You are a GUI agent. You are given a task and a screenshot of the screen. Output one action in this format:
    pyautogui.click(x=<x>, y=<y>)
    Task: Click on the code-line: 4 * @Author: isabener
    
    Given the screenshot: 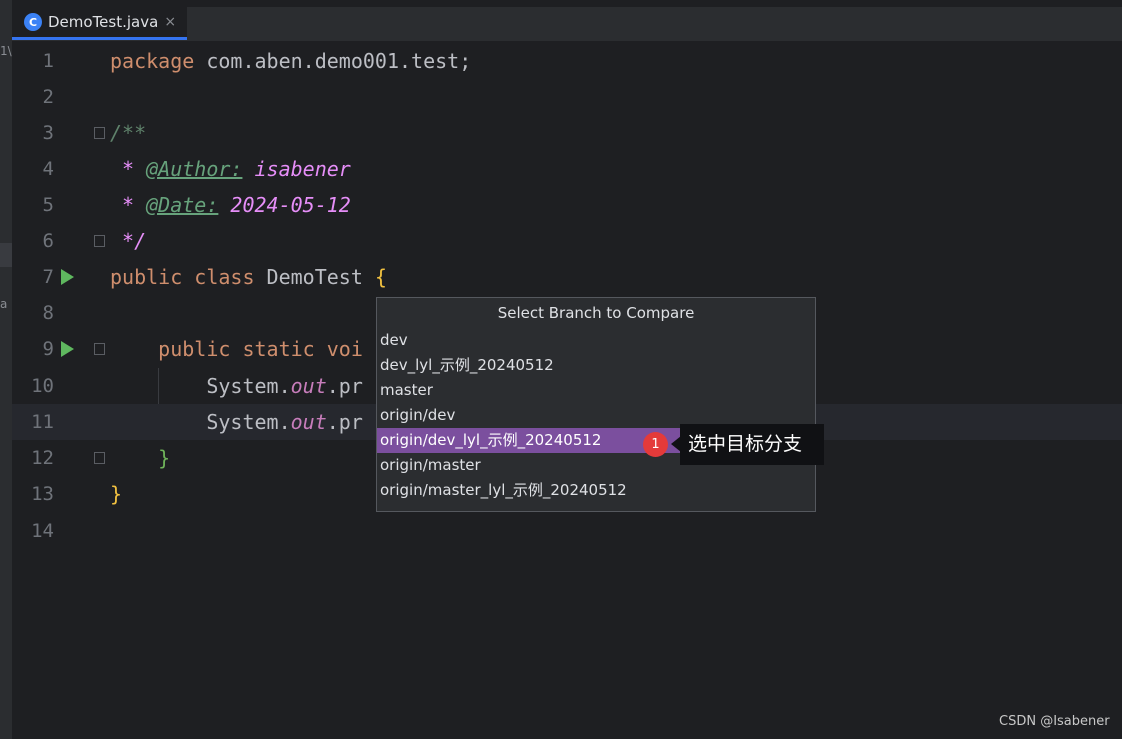 What is the action you would take?
    pyautogui.click(x=567, y=169)
    